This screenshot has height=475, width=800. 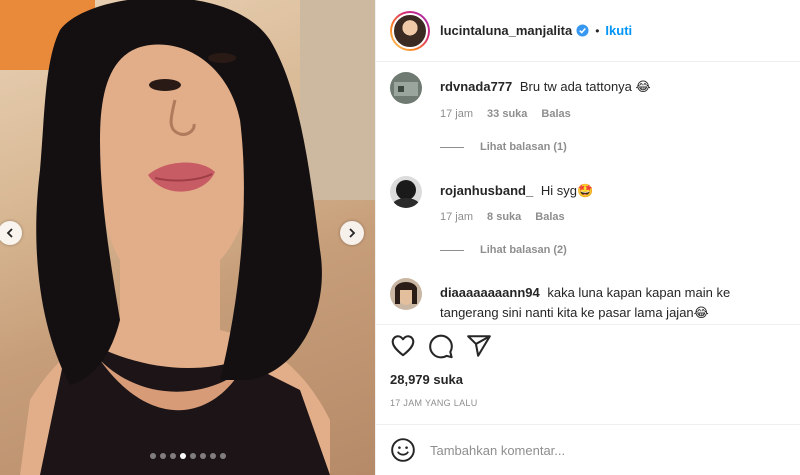 What do you see at coordinates (506, 30) in the screenshot?
I see `author-username: lucintaluna_manjalita` at bounding box center [506, 30].